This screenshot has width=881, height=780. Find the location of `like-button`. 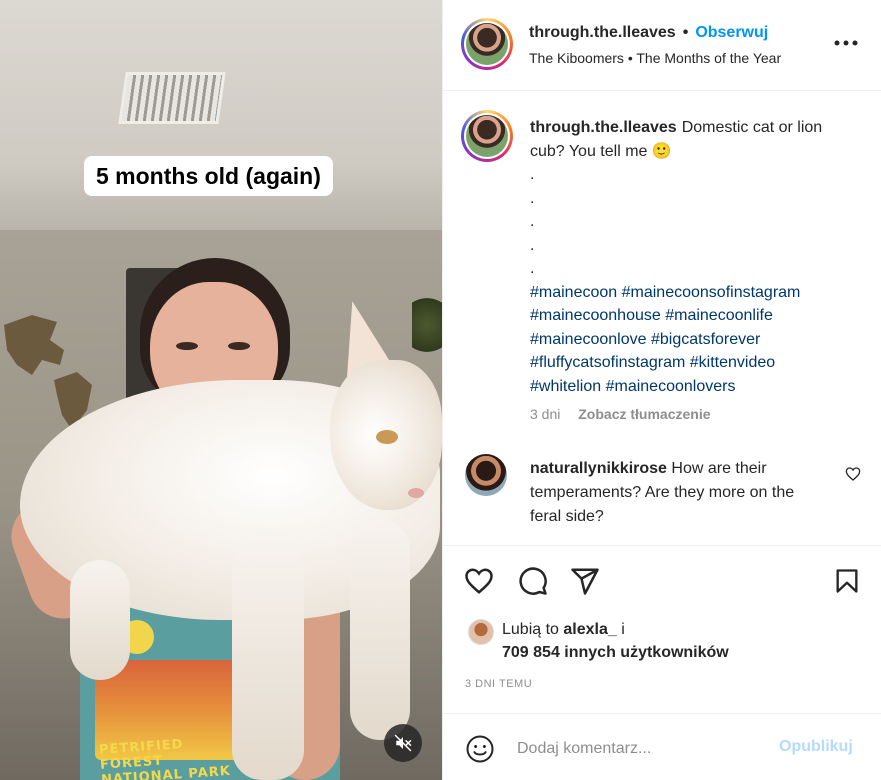

like-button is located at coordinates (479, 581).